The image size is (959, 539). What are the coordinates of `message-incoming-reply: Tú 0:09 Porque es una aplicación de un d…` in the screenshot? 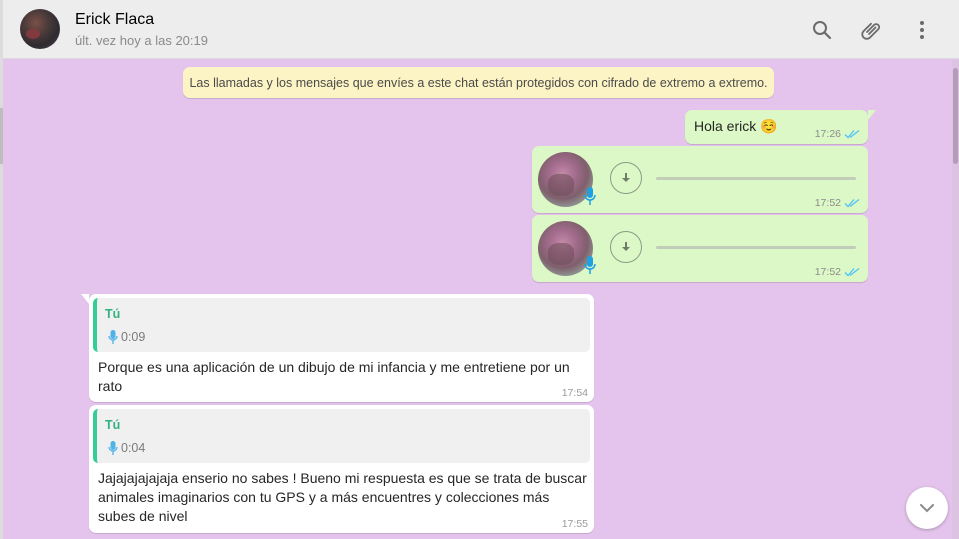 It's located at (337, 348).